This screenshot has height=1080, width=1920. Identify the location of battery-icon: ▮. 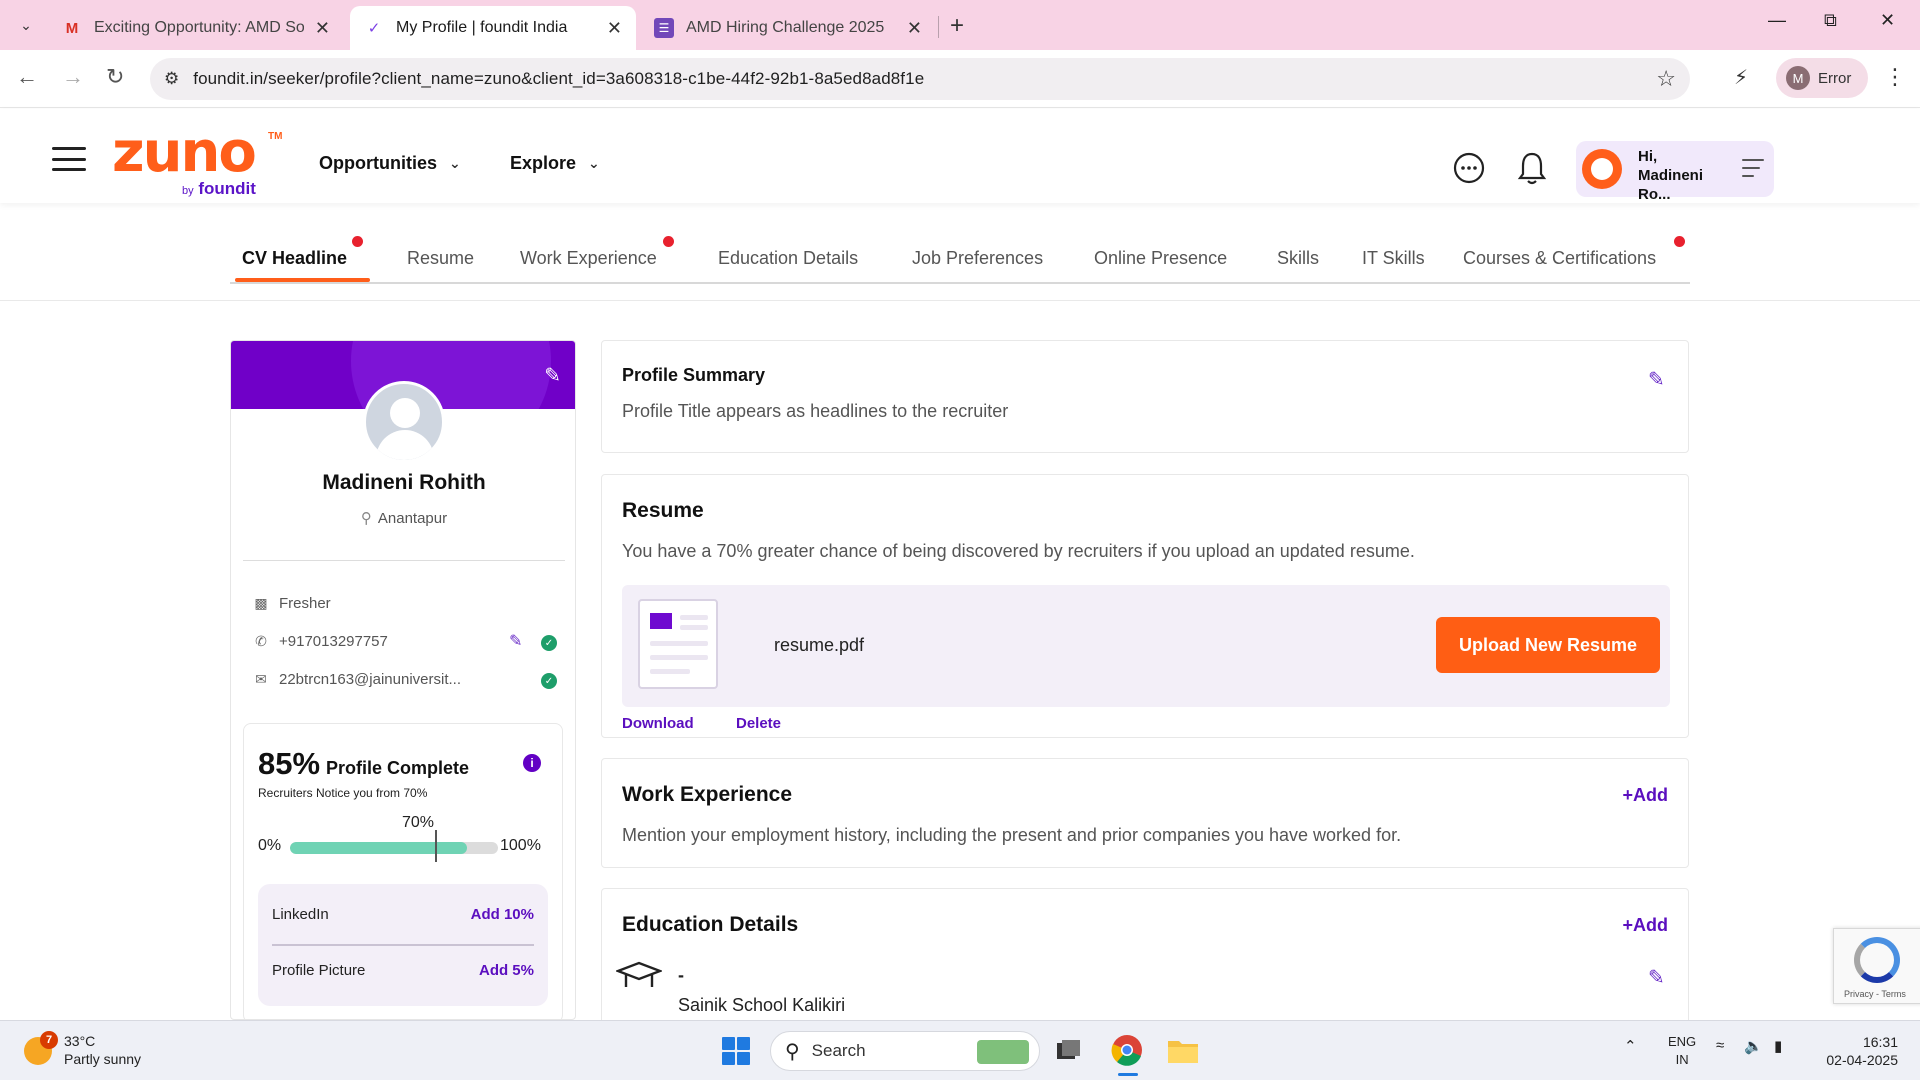
(1778, 1046).